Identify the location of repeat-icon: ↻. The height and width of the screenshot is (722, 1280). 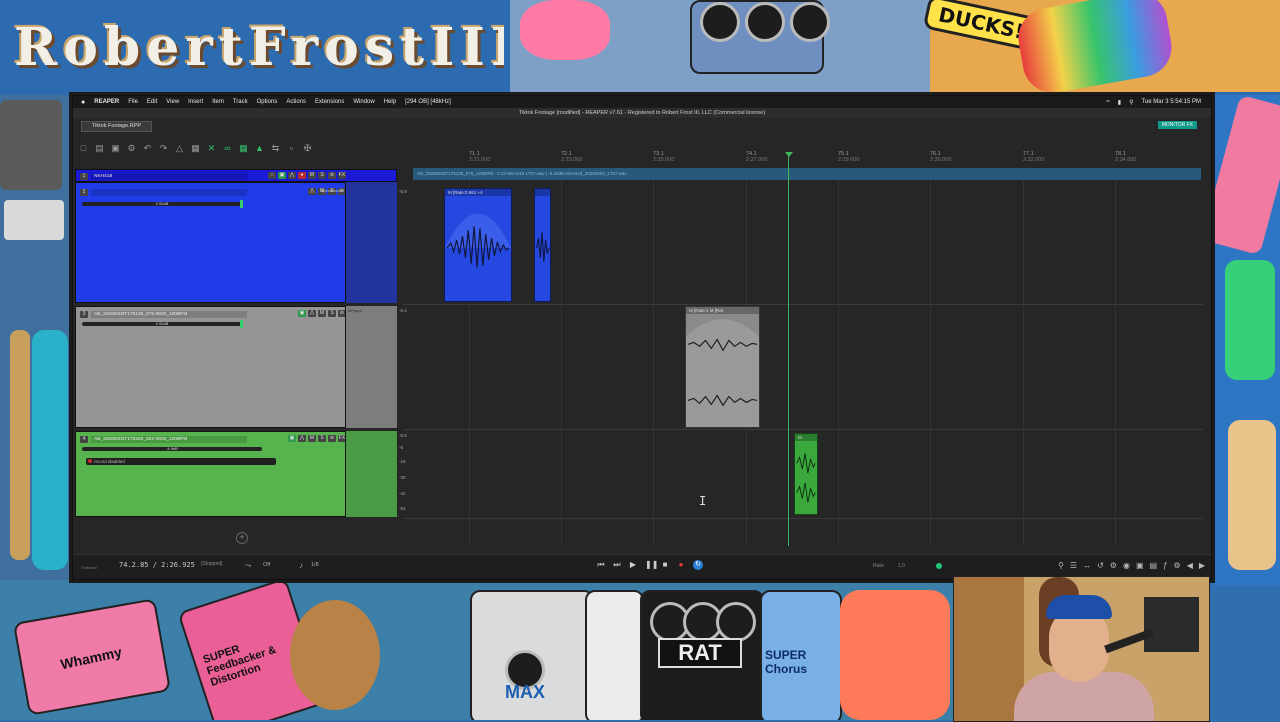
(698, 565).